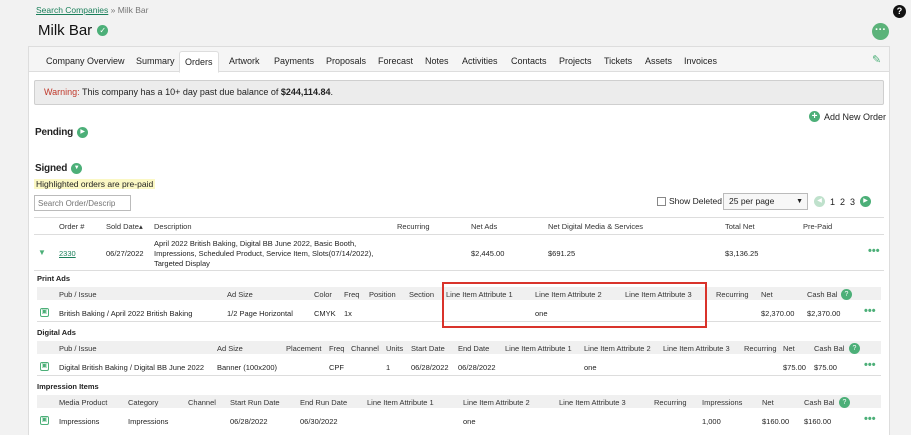  I want to click on digital-row-attr2: one, so click(590, 367).